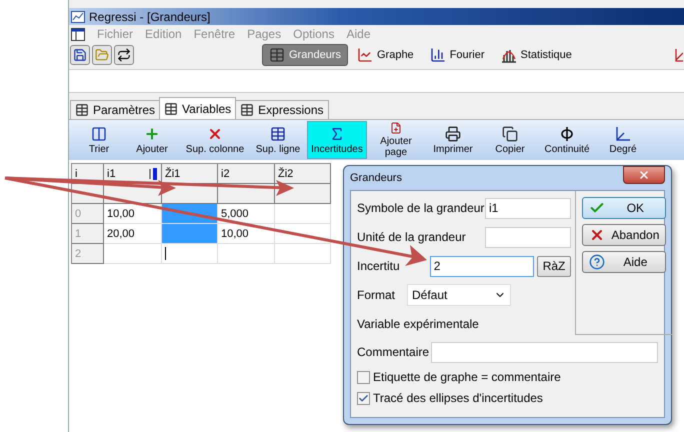  I want to click on toolbar-button: Ajouter, so click(152, 140).